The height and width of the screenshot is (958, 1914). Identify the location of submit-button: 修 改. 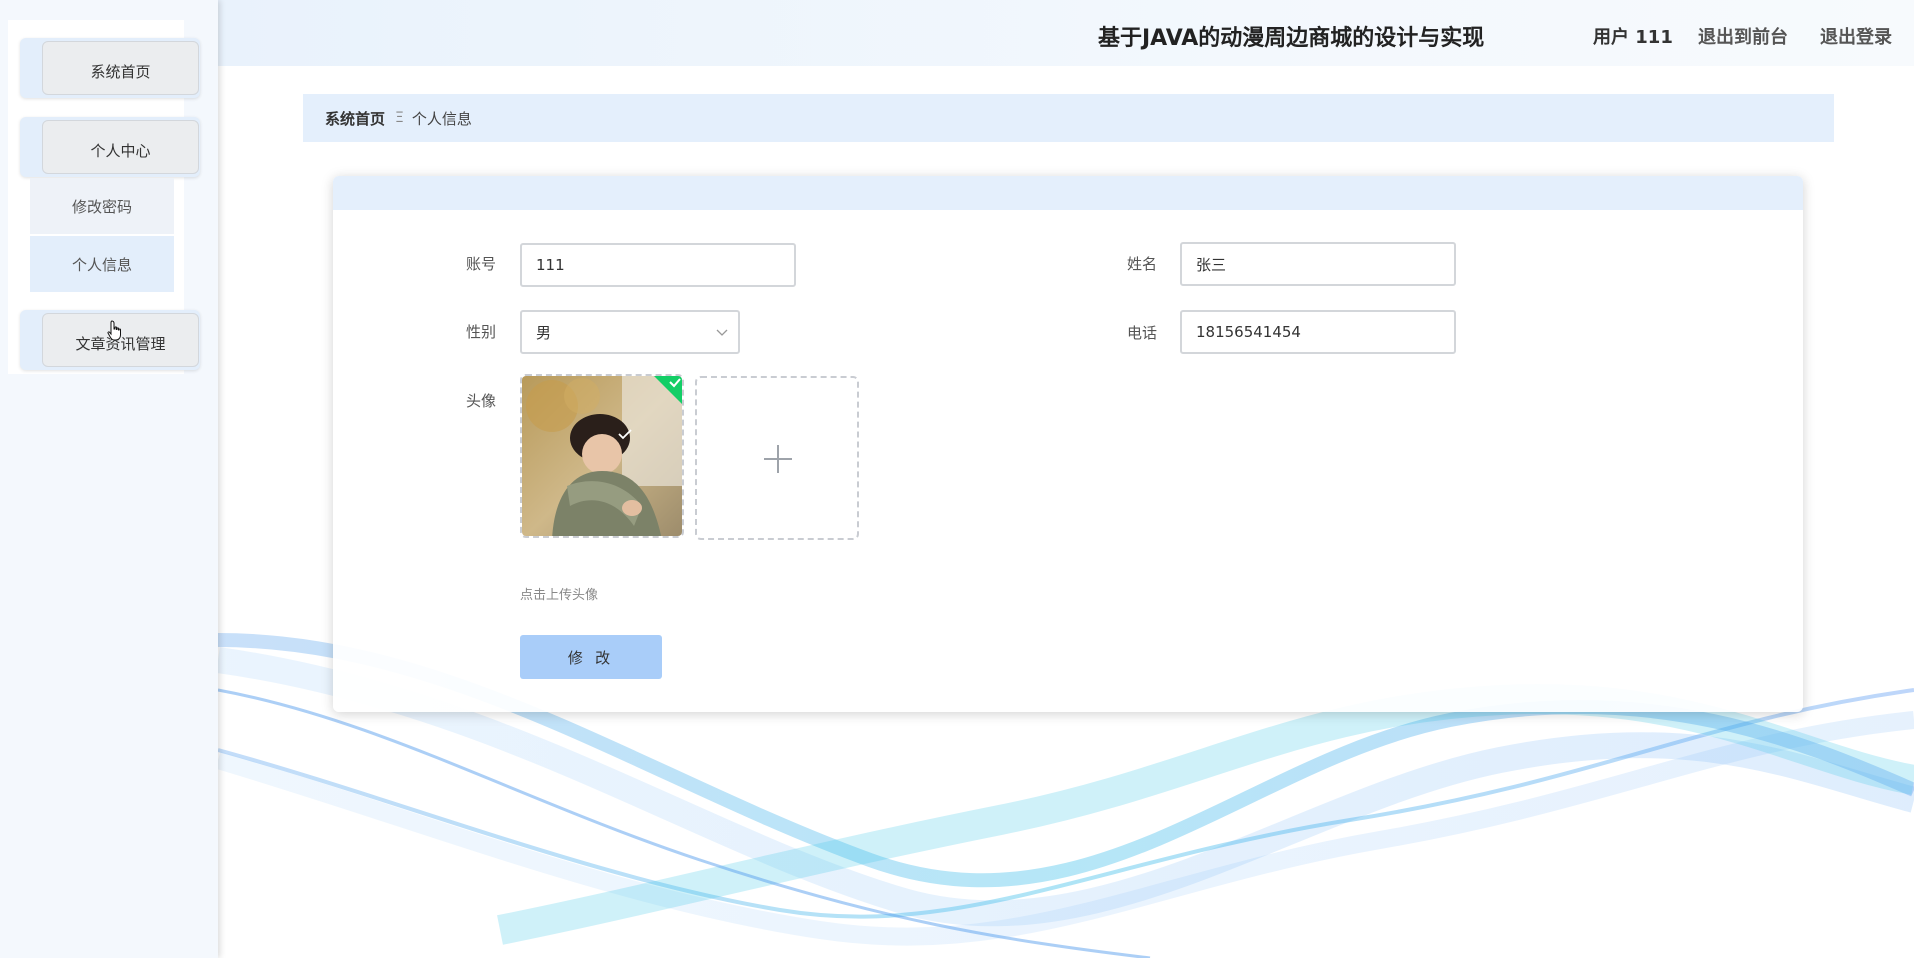
(591, 657).